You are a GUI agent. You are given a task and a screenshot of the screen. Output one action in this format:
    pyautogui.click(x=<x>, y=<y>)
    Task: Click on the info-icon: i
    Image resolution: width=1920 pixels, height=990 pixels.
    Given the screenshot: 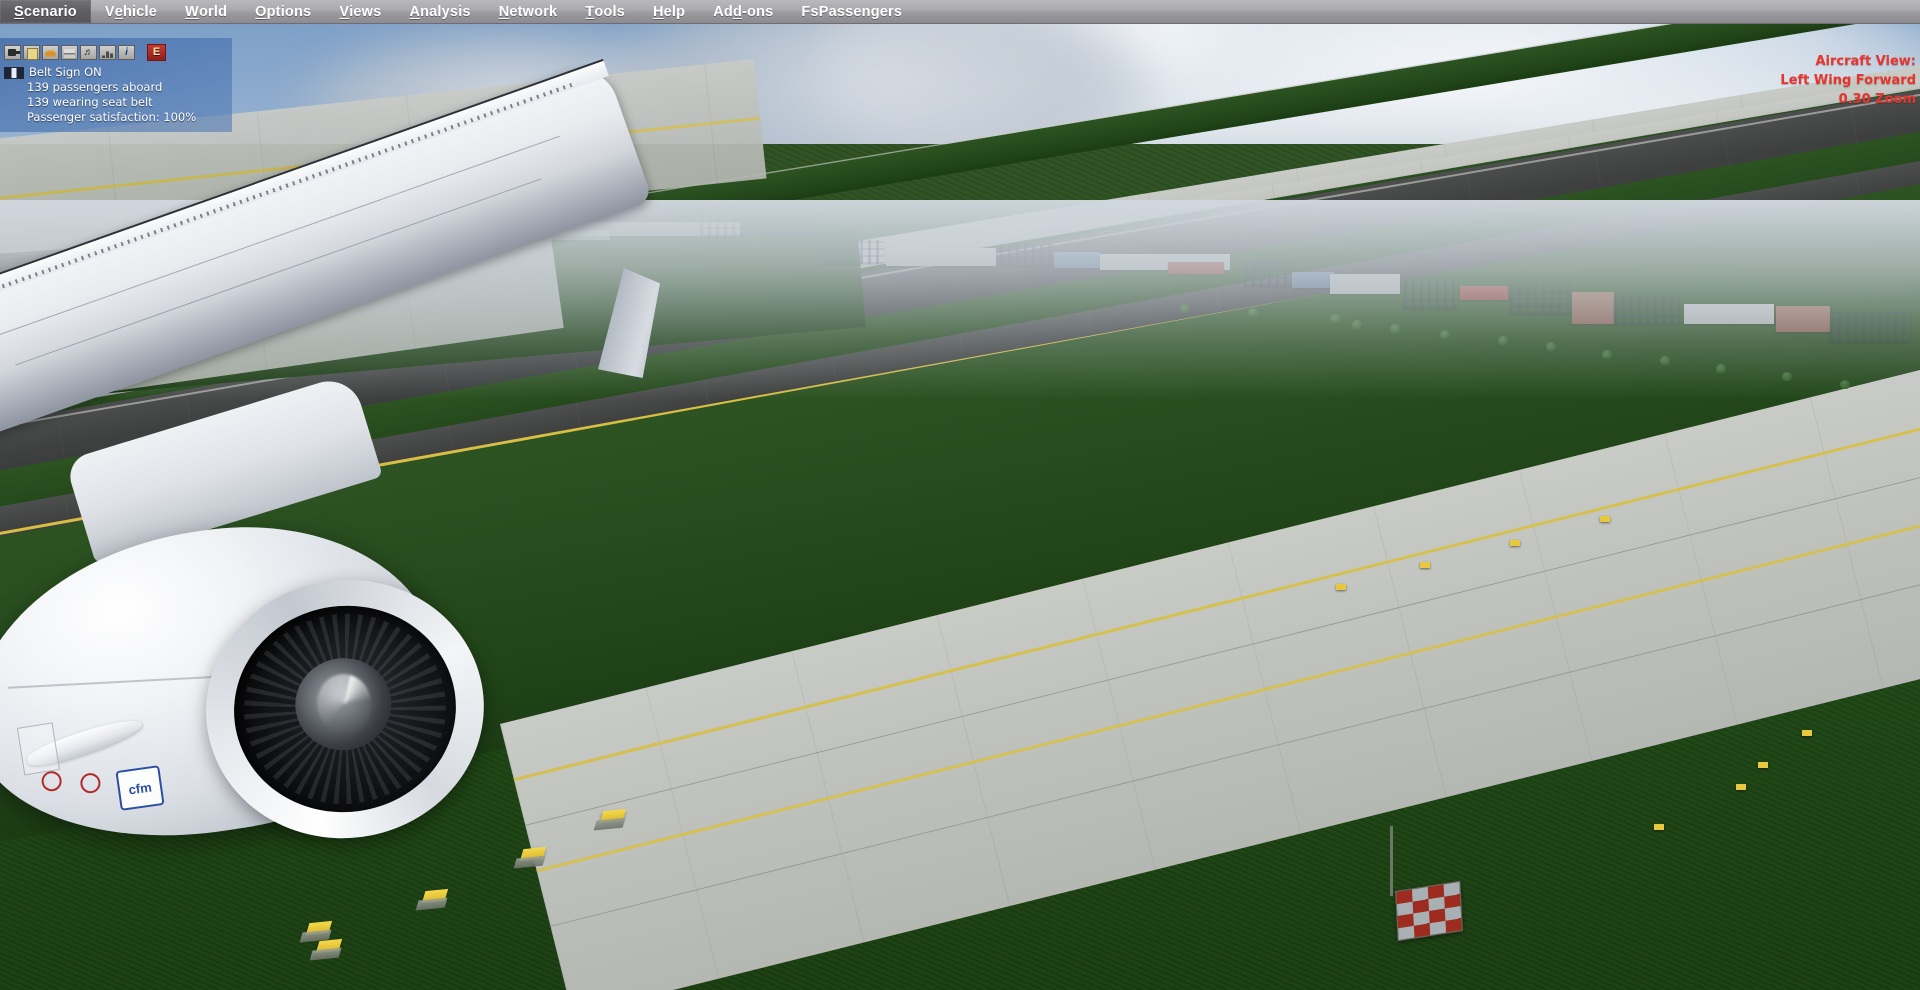 What is the action you would take?
    pyautogui.click(x=126, y=52)
    